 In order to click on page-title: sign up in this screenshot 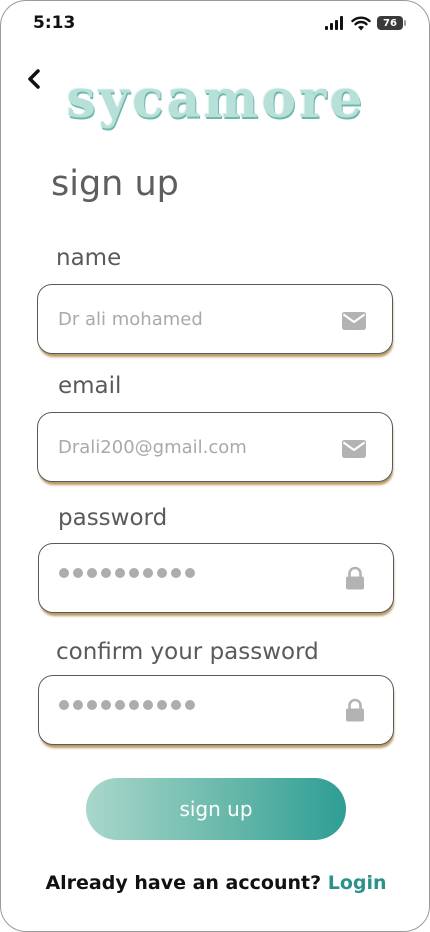, I will do `click(115, 184)`.